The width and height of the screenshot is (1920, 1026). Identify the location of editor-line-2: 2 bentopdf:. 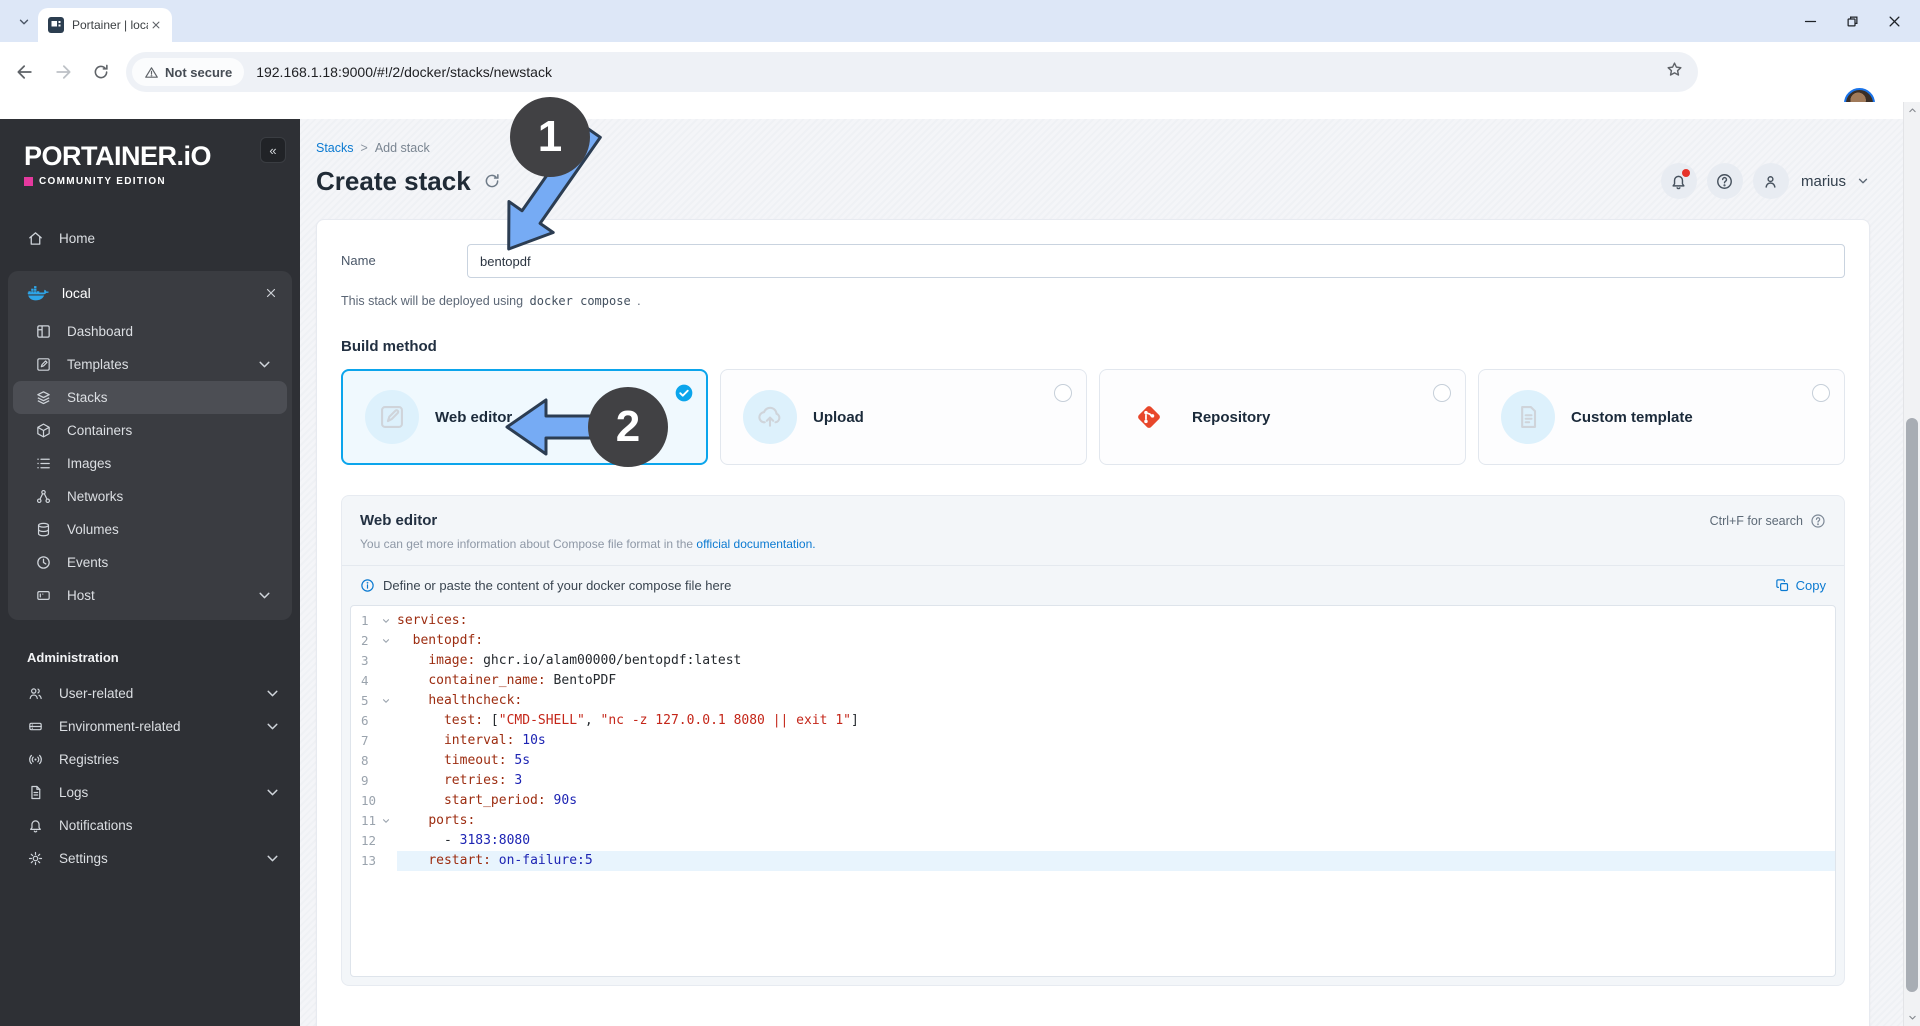
(1093, 641).